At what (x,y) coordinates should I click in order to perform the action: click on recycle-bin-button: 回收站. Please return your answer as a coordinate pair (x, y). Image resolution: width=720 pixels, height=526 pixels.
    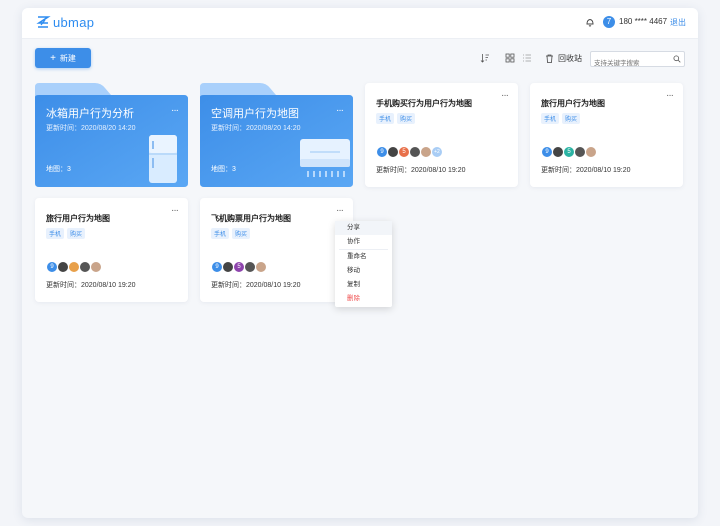
    Looking at the image, I should click on (563, 58).